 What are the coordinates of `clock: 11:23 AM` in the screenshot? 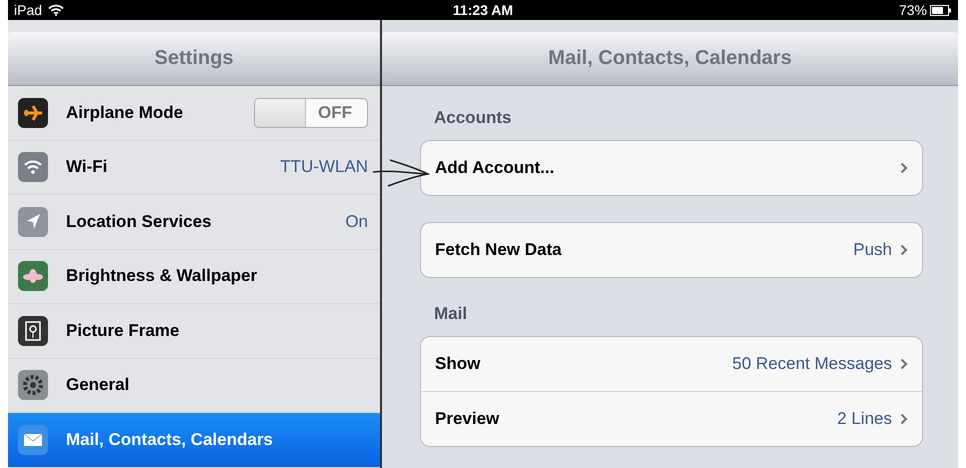 It's located at (483, 10).